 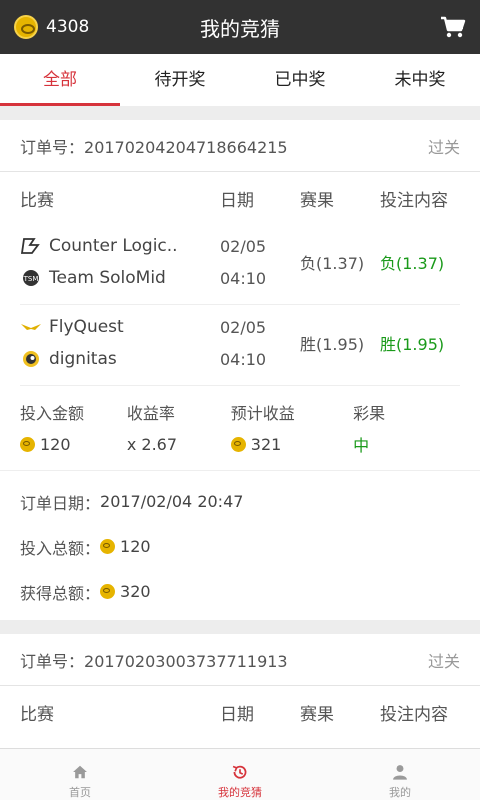 I want to click on dignitas-logo-icon, so click(x=31, y=359).